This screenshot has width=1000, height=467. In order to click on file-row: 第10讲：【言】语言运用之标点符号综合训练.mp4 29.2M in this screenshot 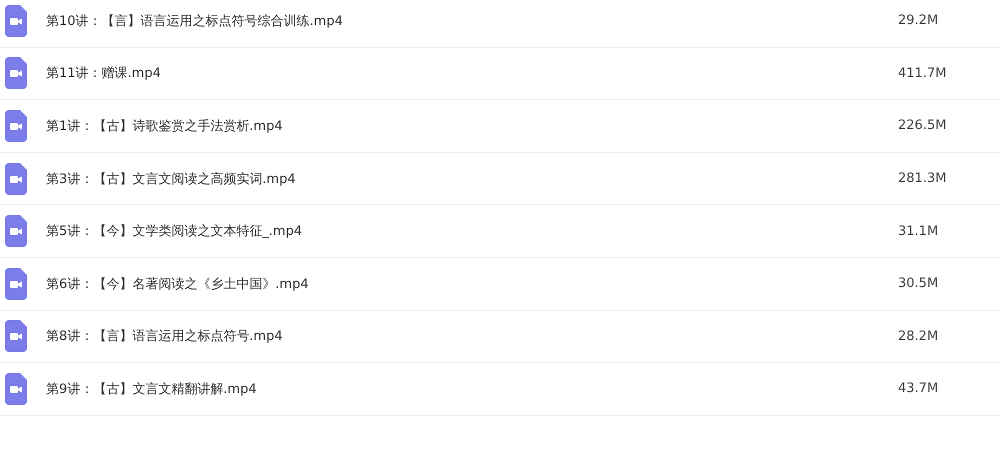, I will do `click(500, 24)`.